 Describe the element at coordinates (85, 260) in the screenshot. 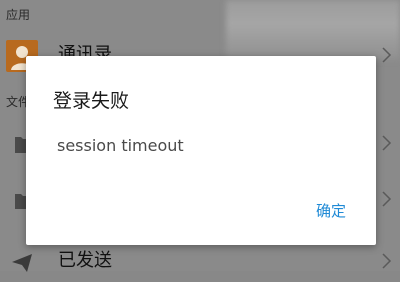

I see `list-item-label: 已发送` at that location.